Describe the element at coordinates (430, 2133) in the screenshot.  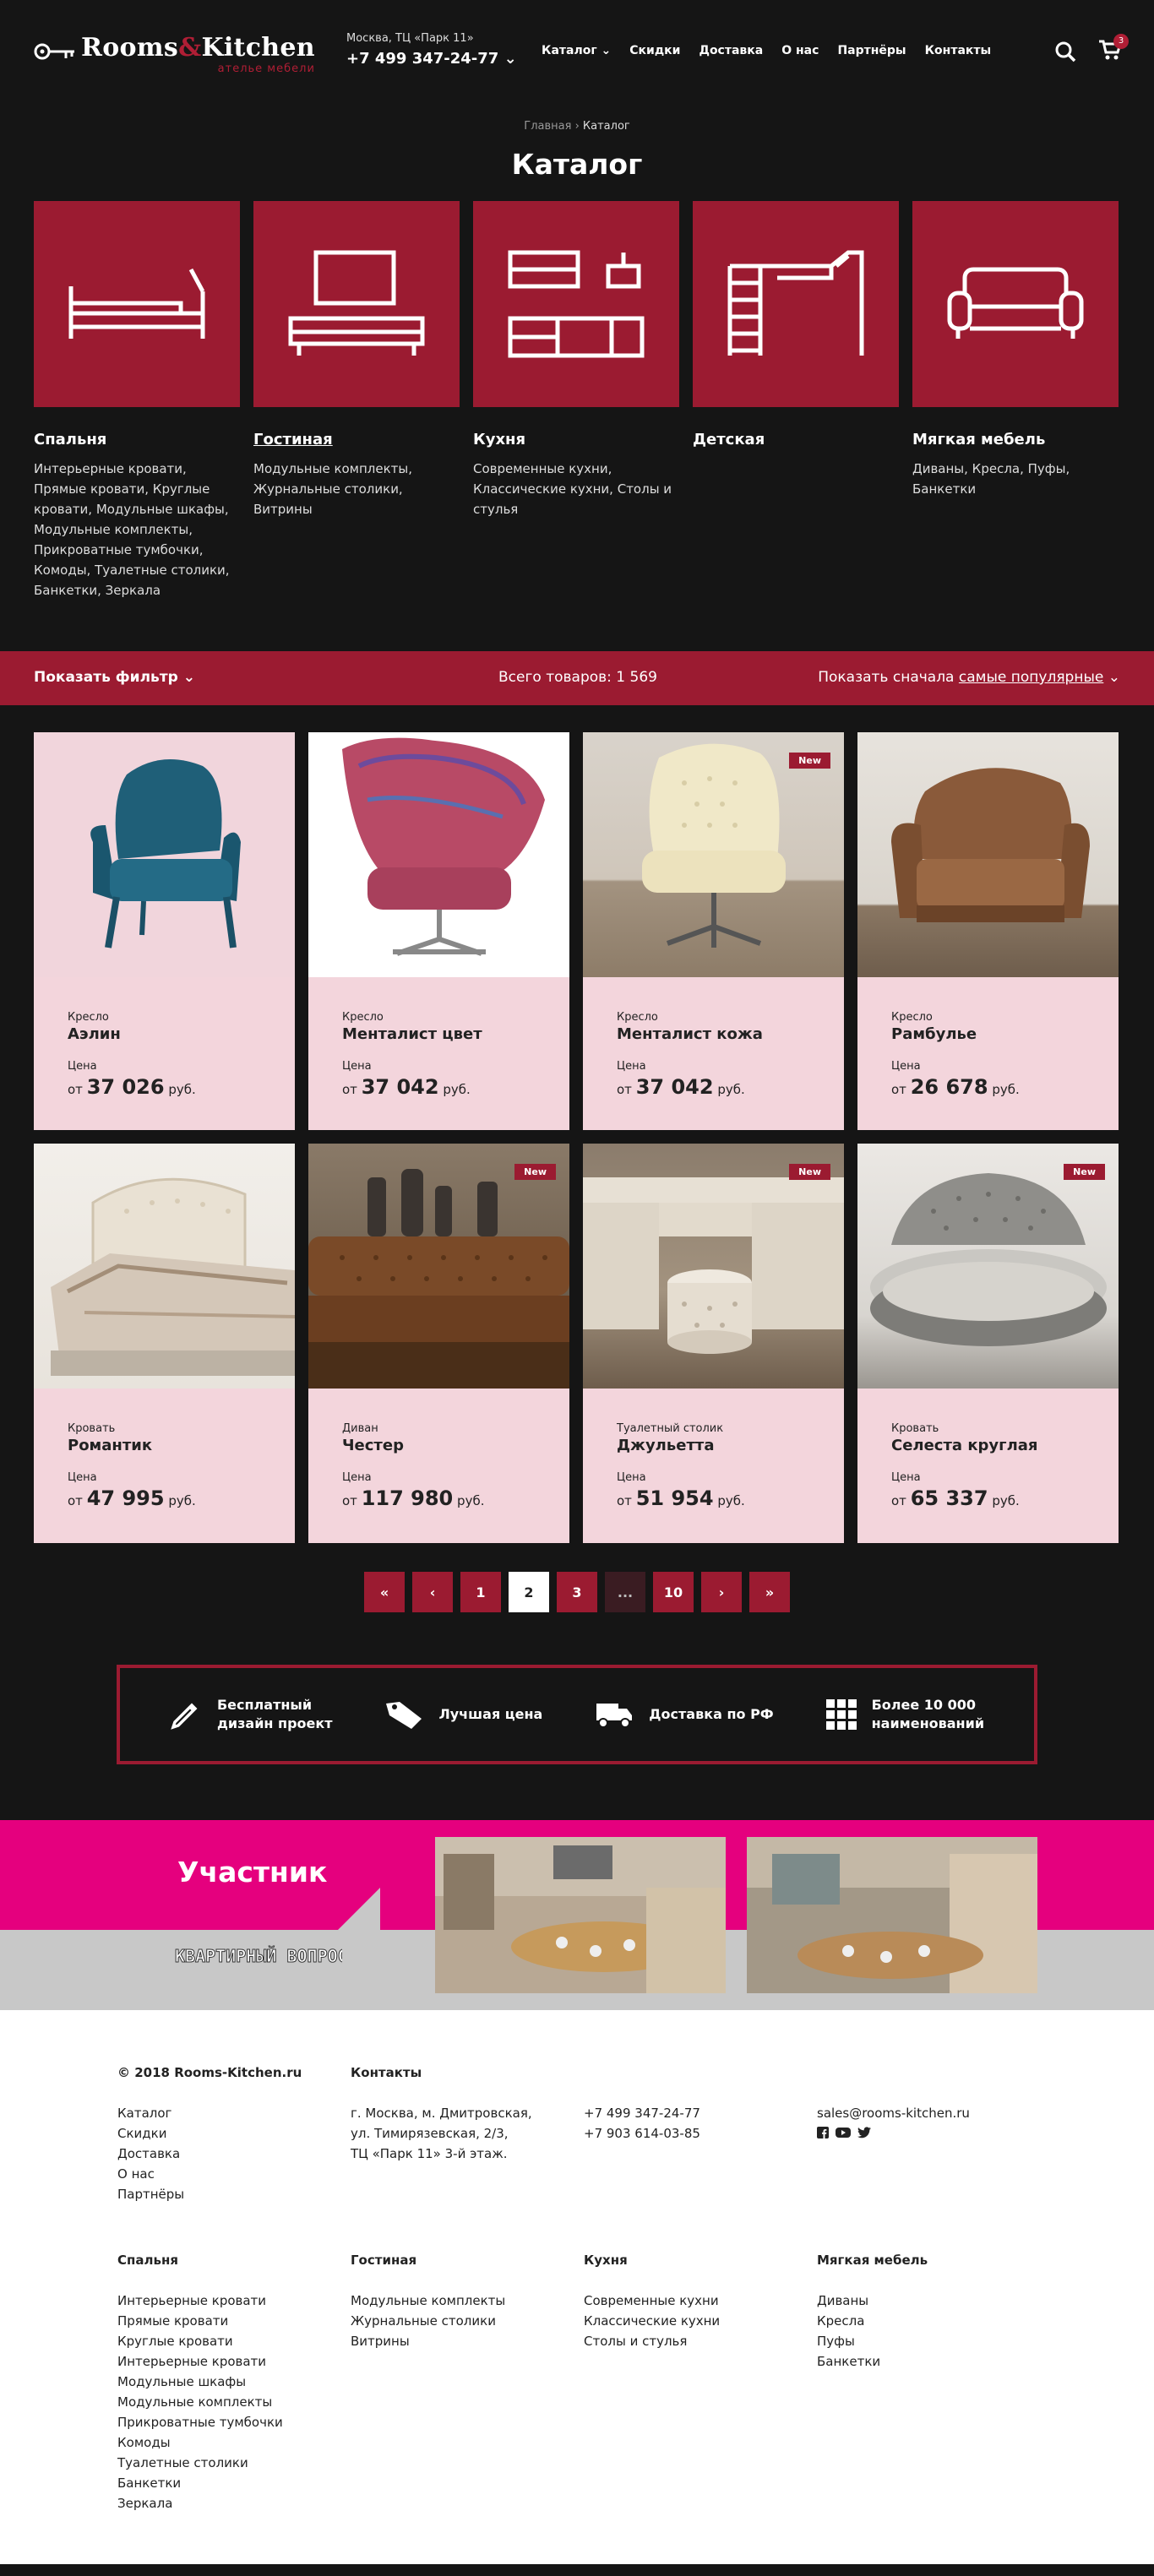
I see `address-line: ул. Тимирязевская, 2/3,` at that location.